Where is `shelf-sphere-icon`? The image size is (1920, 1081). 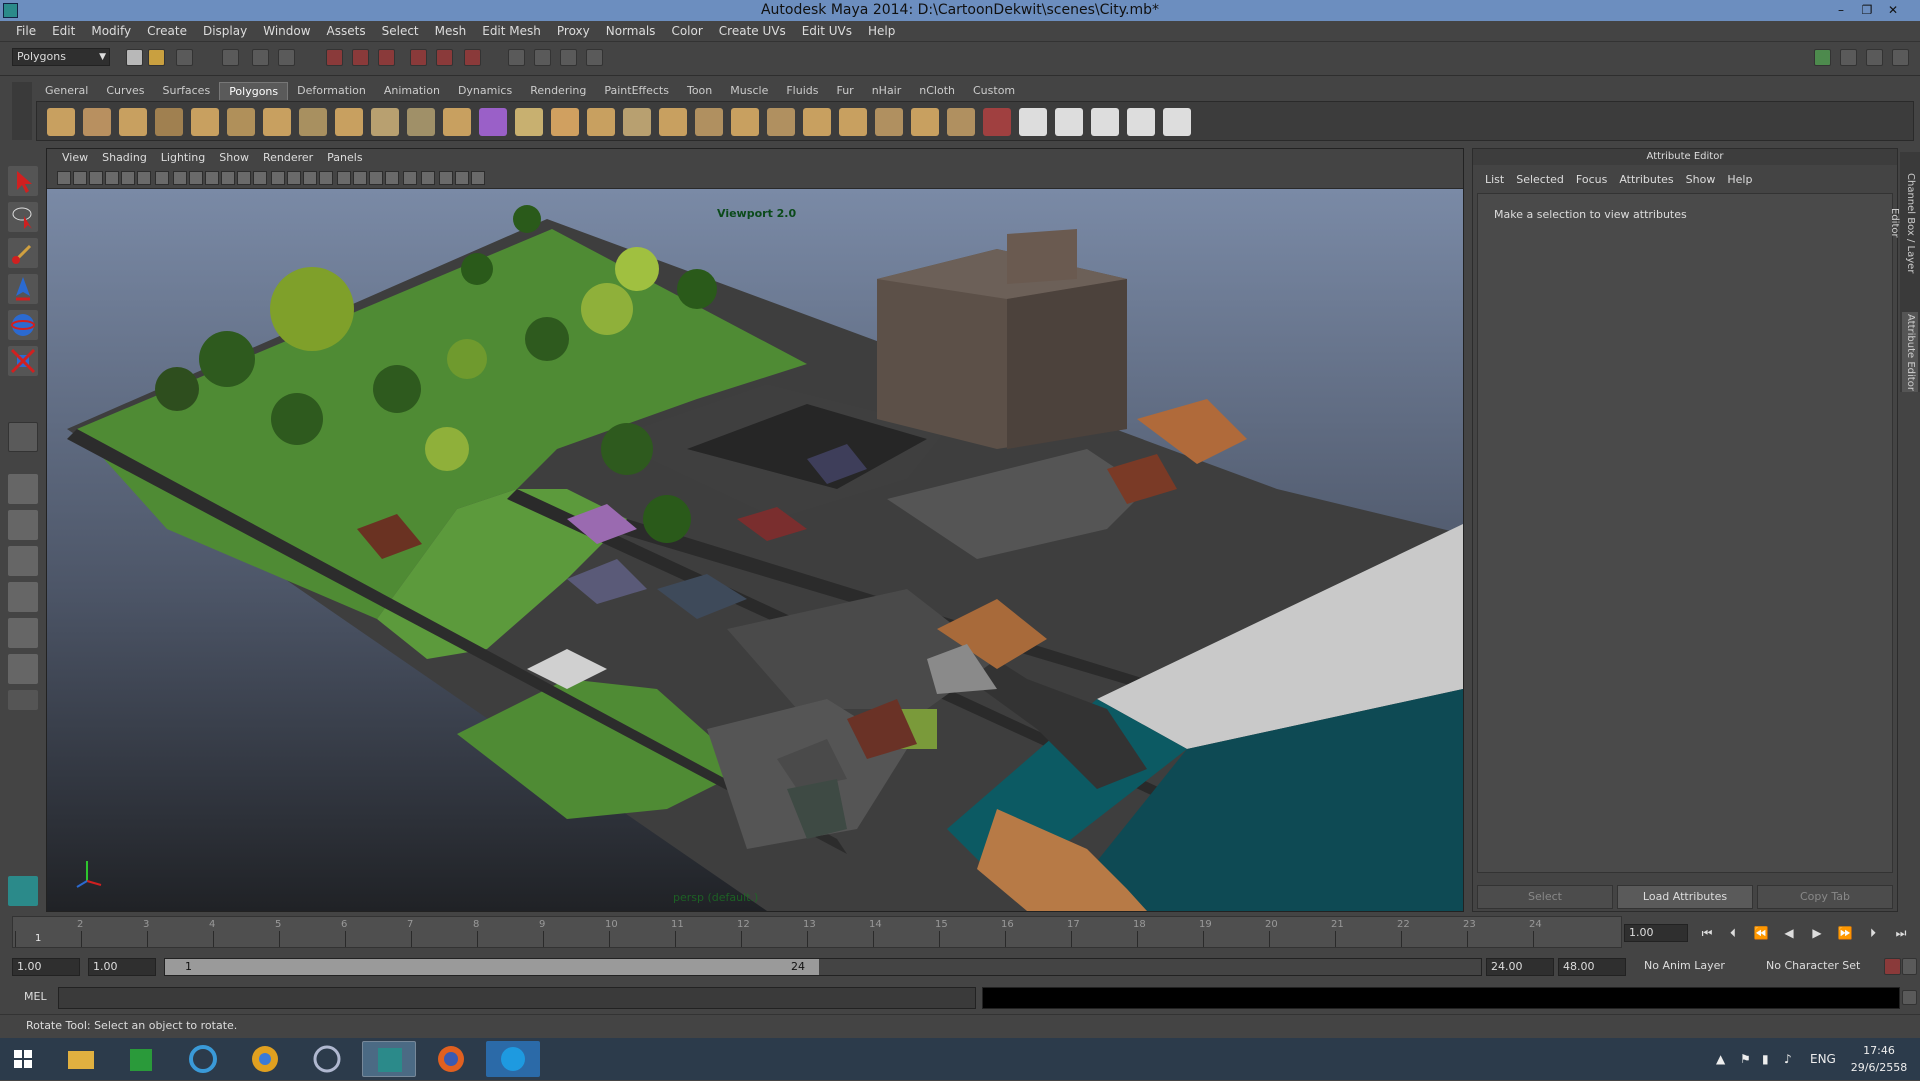
shelf-sphere-icon is located at coordinates (61, 122).